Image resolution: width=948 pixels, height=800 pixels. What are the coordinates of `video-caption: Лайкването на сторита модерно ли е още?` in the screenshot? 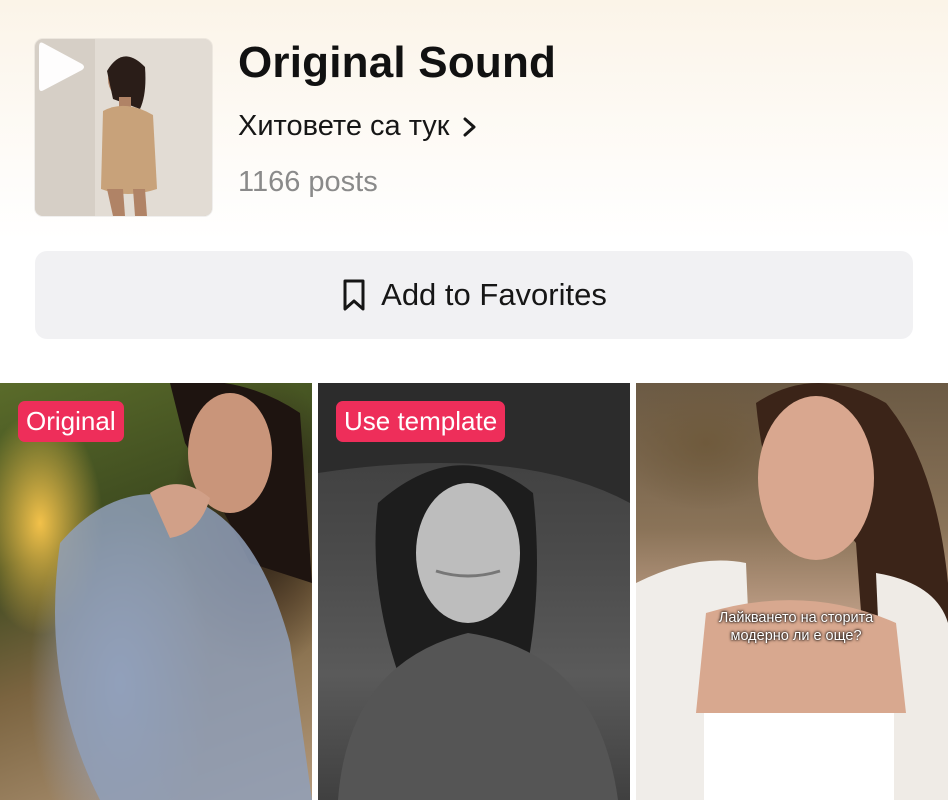 It's located at (796, 627).